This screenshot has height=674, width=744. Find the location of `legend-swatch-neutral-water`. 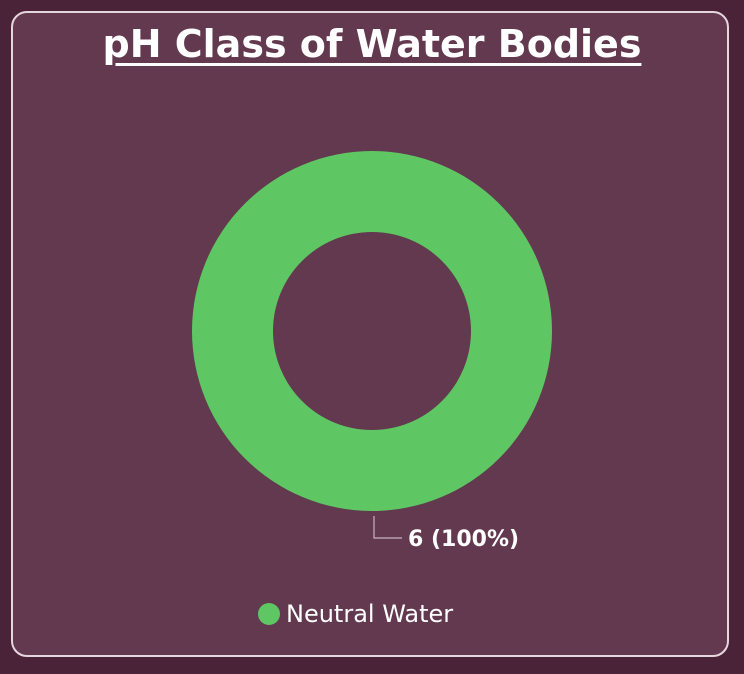

legend-swatch-neutral-water is located at coordinates (269, 614).